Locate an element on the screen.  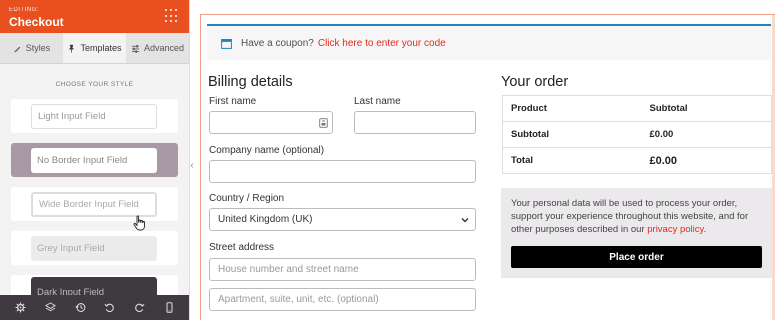
settings-icon is located at coordinates (21, 308).